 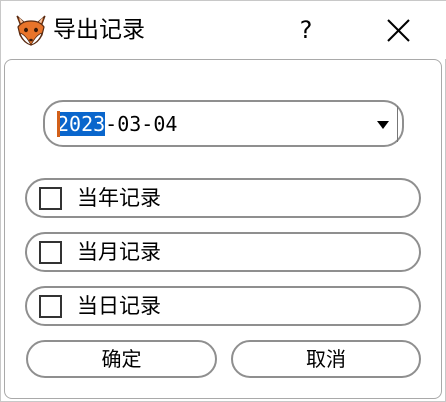 I want to click on title-bar: 导出记录 ?, so click(x=223, y=30).